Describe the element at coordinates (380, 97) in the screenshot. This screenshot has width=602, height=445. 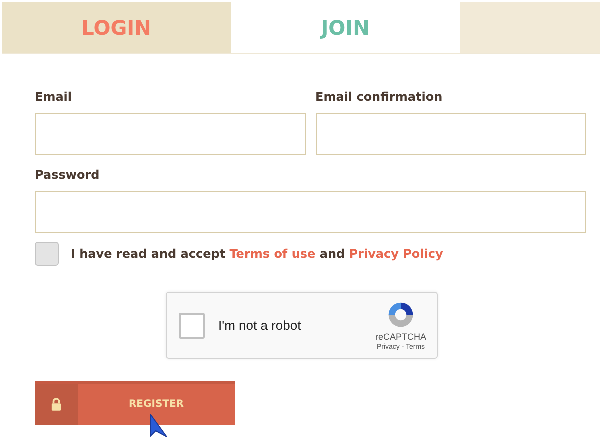
I see `field-label: Email confirmation` at that location.